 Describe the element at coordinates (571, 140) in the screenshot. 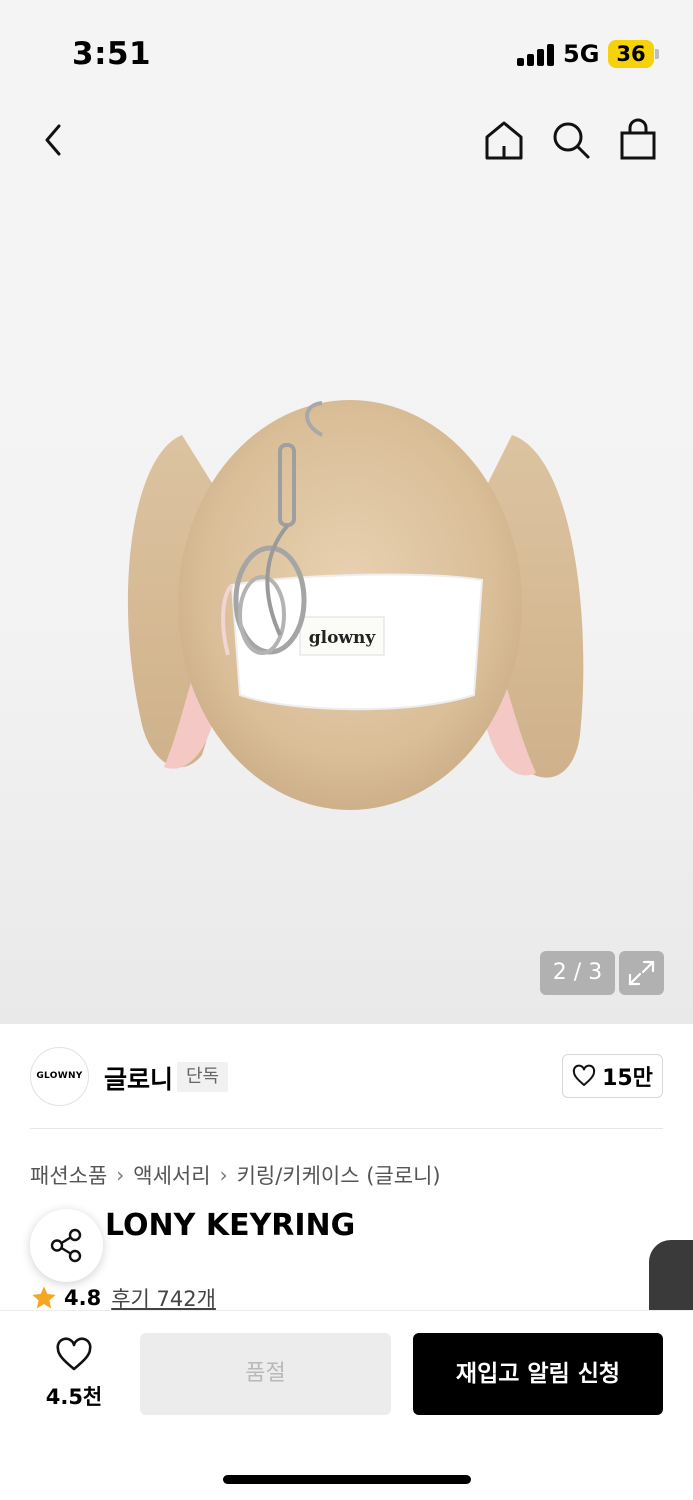

I see `search-icon` at that location.